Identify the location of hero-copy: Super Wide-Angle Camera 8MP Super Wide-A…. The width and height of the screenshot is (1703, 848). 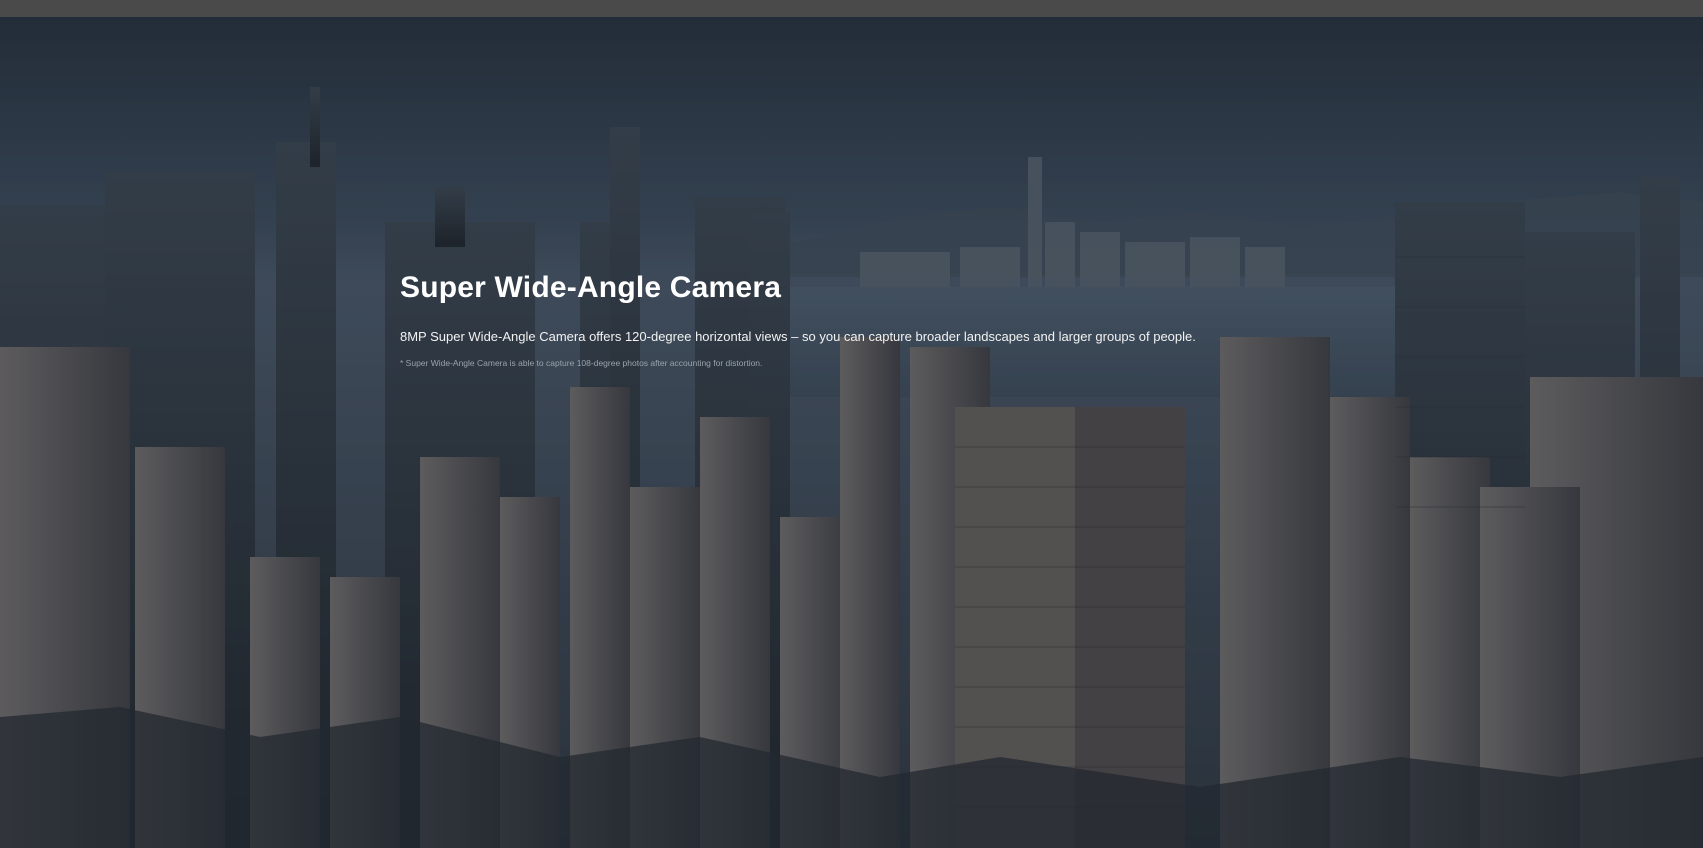
(850, 319).